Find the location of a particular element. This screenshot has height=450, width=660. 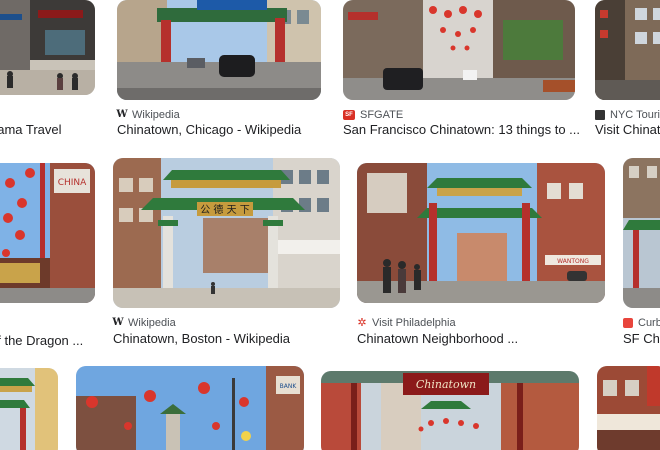

result-title: hama Travel is located at coordinates (31, 129).